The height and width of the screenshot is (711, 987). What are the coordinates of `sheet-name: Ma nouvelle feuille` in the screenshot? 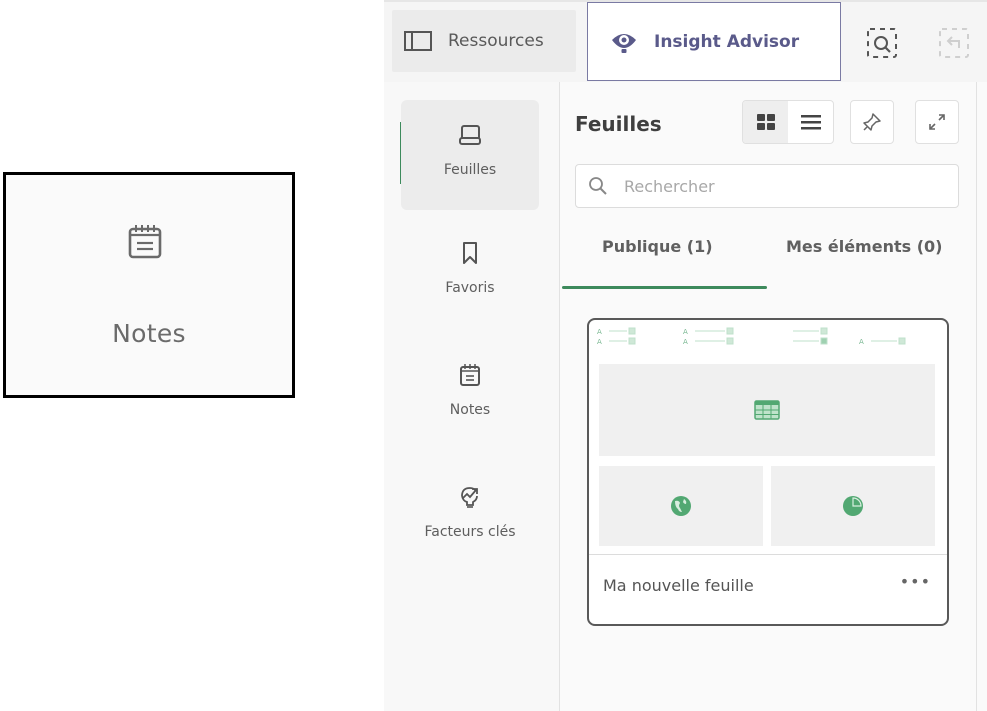 It's located at (678, 585).